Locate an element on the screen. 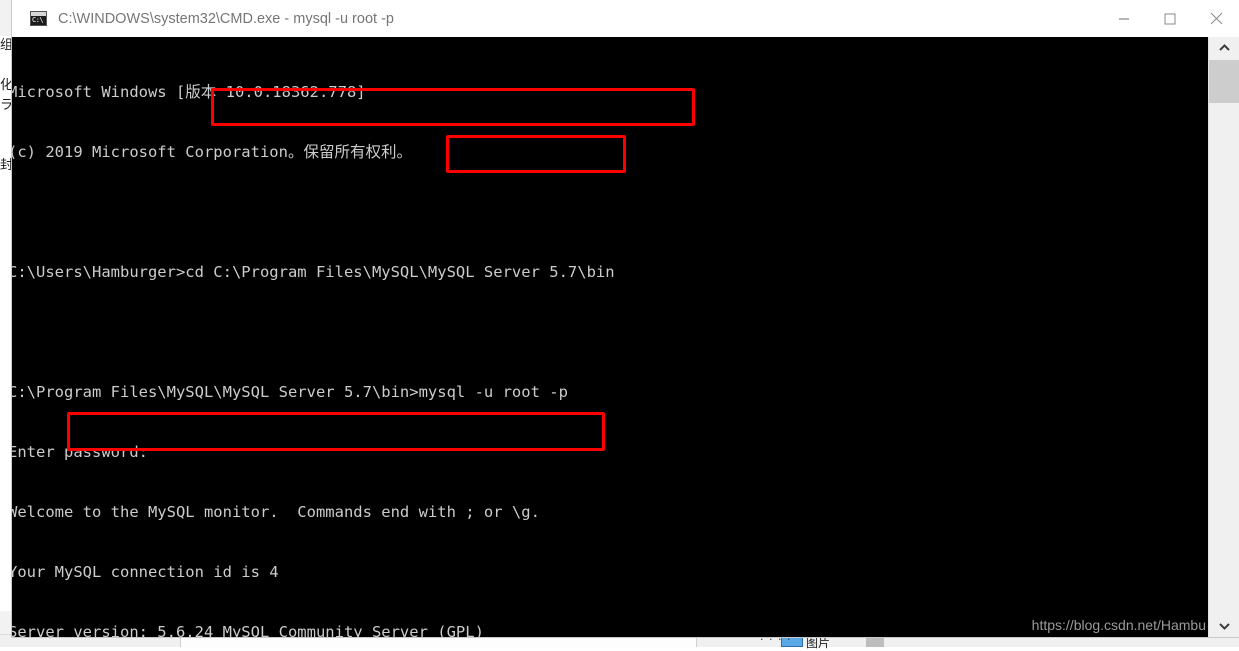  watermark: https://blog.csdn.net/Hambu is located at coordinates (1118, 625).